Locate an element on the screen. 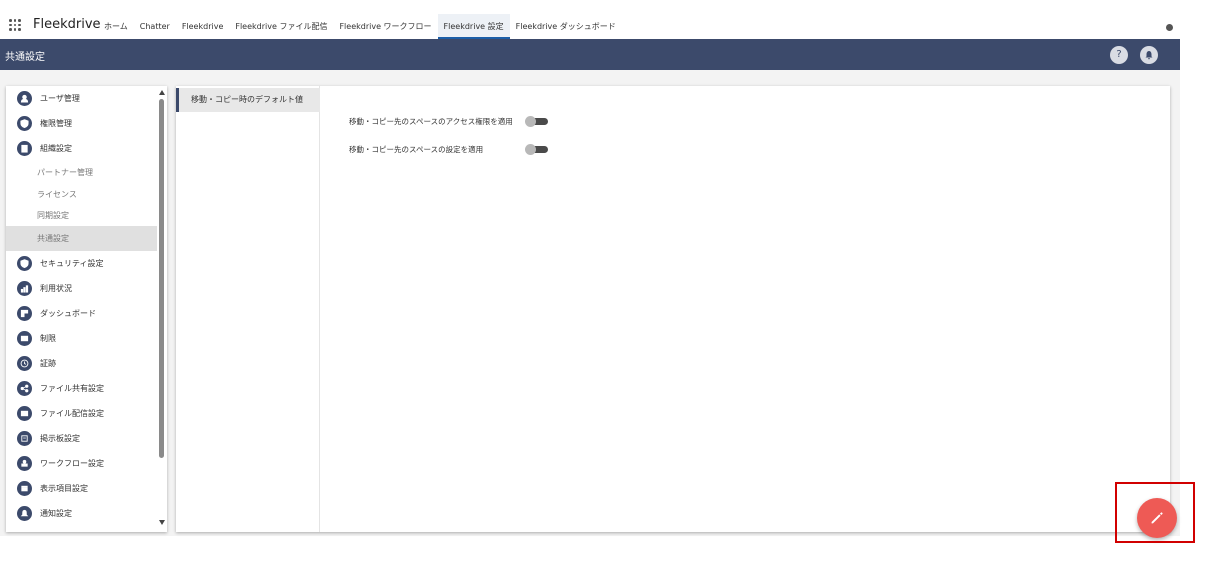 This screenshot has width=1206, height=566. scroll-down-arrow-icon is located at coordinates (162, 522).